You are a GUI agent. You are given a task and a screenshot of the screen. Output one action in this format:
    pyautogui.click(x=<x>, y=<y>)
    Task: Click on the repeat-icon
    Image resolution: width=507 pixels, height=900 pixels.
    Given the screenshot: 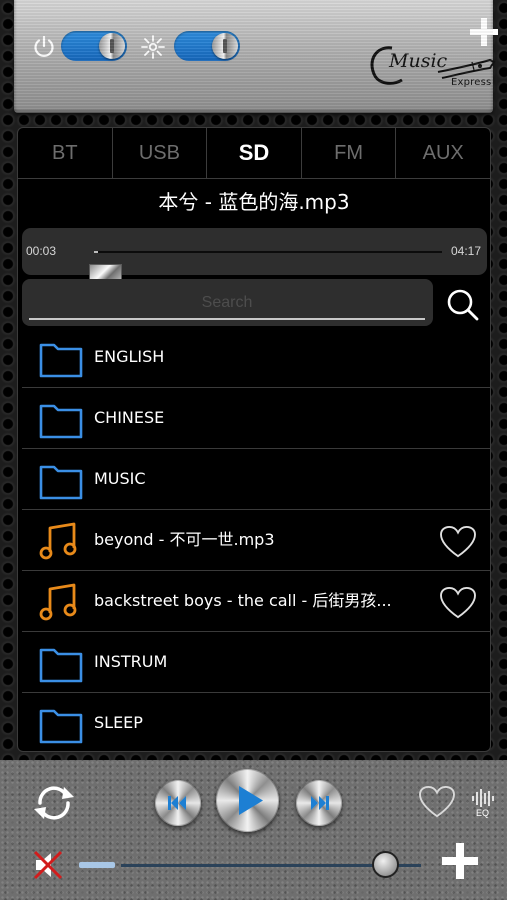 What is the action you would take?
    pyautogui.click(x=54, y=803)
    